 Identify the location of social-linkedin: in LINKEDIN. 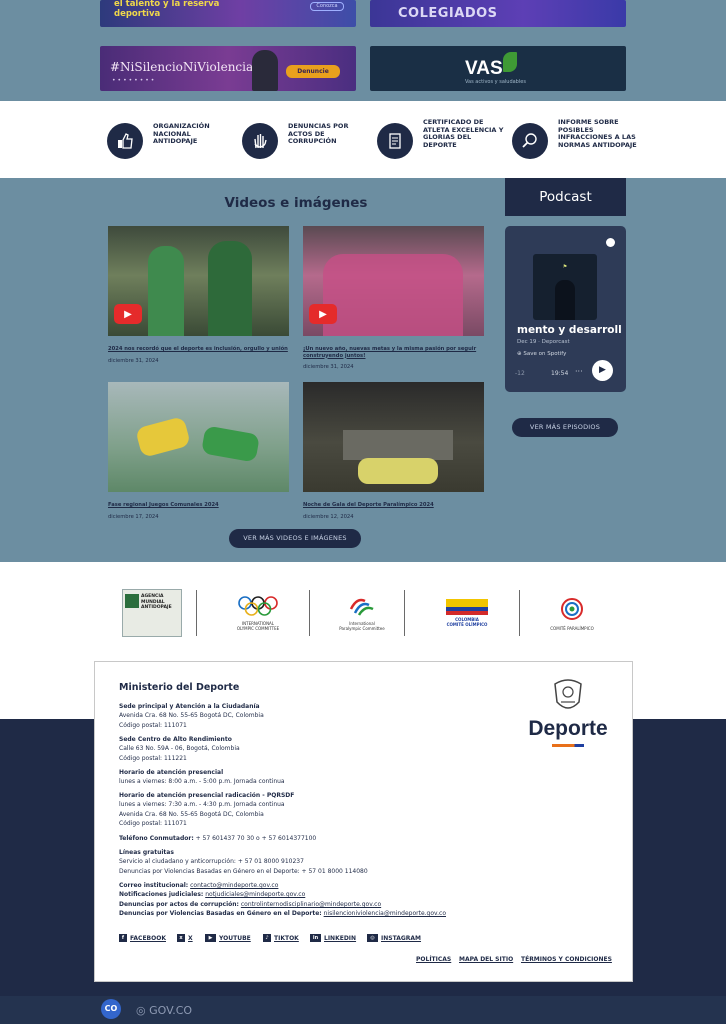
(333, 938).